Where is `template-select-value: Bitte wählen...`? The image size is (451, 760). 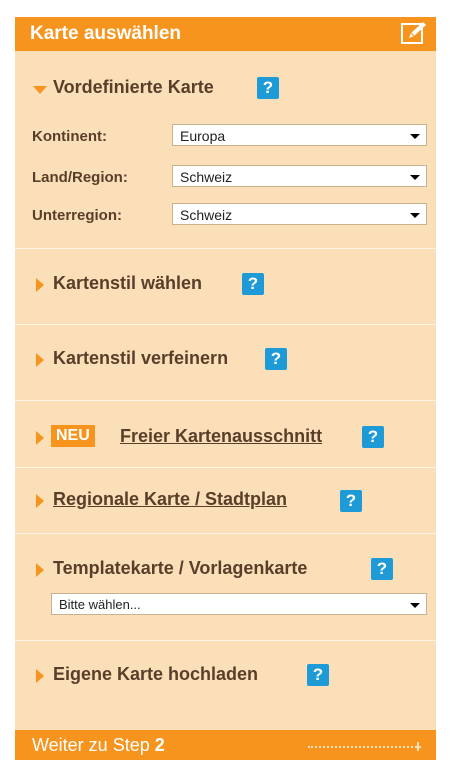 template-select-value: Bitte wählen... is located at coordinates (100, 604).